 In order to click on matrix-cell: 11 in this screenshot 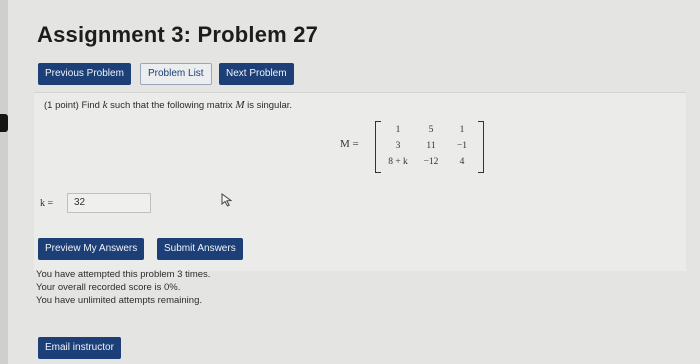, I will do `click(431, 146)`.